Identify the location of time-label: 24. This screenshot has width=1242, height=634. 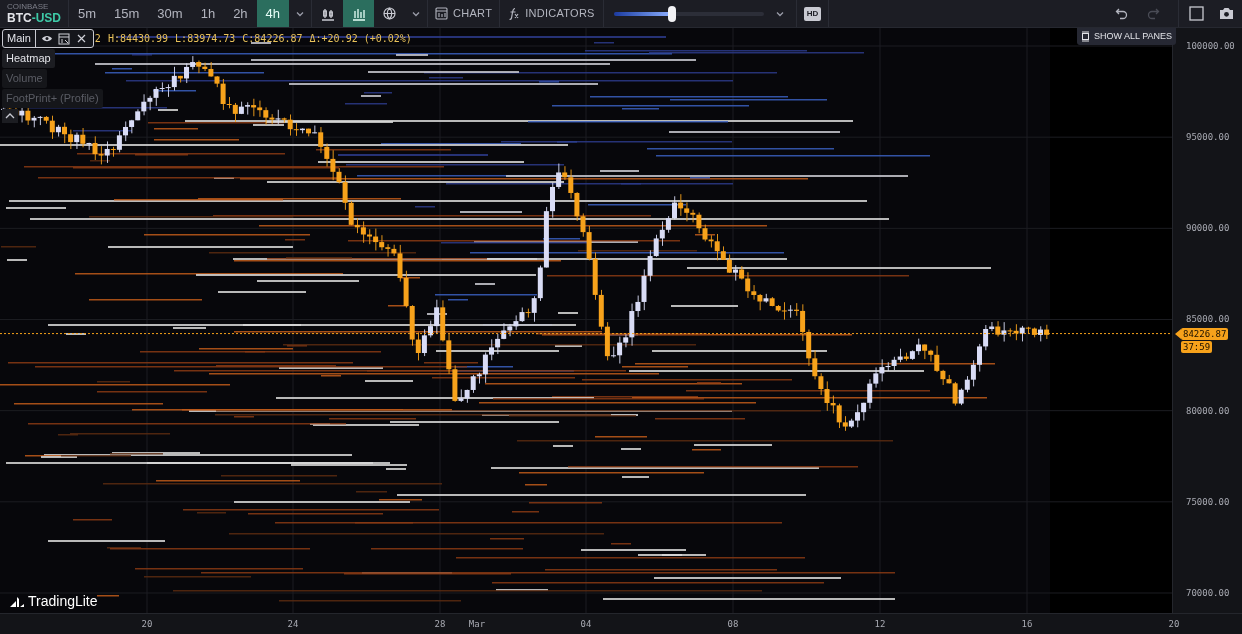
(293, 624).